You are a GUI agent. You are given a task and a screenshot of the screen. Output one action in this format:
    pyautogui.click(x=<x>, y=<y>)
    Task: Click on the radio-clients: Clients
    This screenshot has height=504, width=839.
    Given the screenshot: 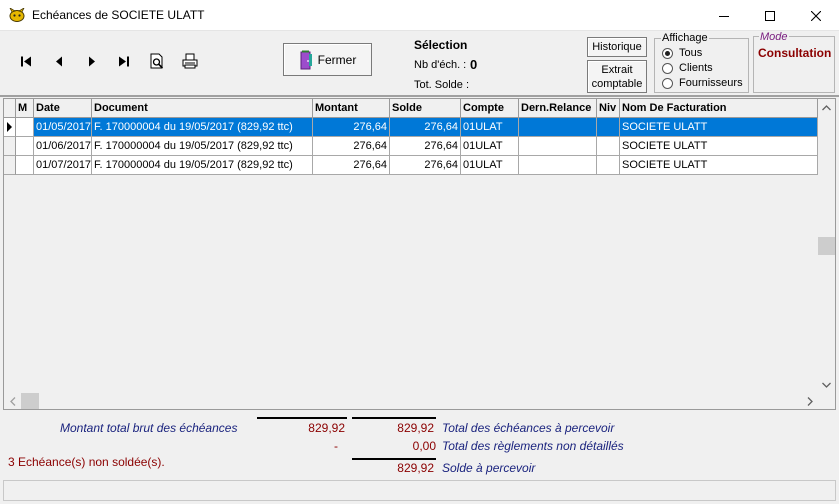 What is the action you would take?
    pyautogui.click(x=687, y=68)
    